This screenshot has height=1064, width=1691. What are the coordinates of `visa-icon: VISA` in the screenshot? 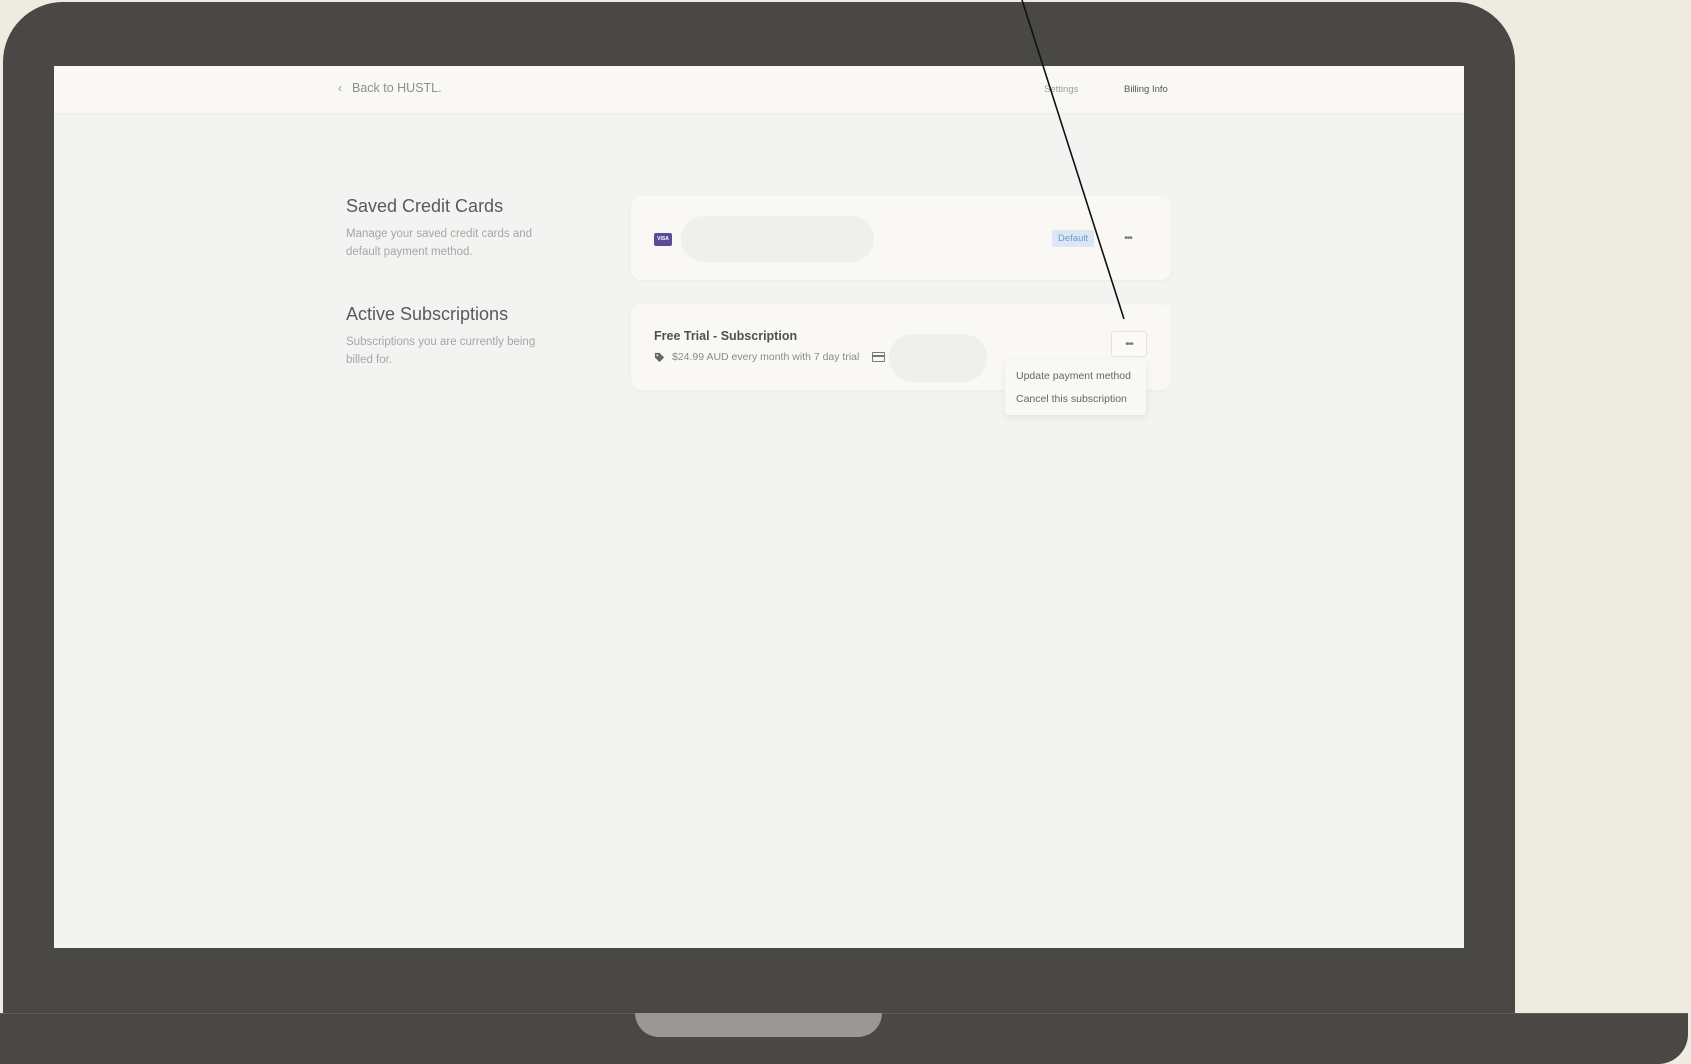 It's located at (663, 239).